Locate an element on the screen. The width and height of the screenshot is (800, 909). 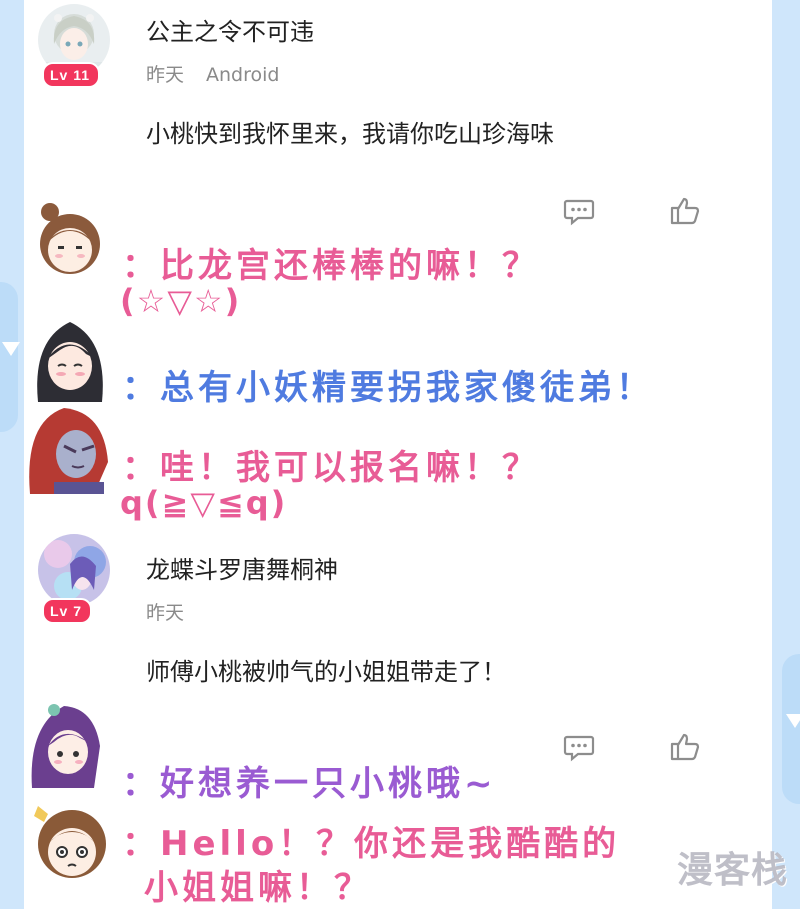
right-side-tab is located at coordinates (791, 729).